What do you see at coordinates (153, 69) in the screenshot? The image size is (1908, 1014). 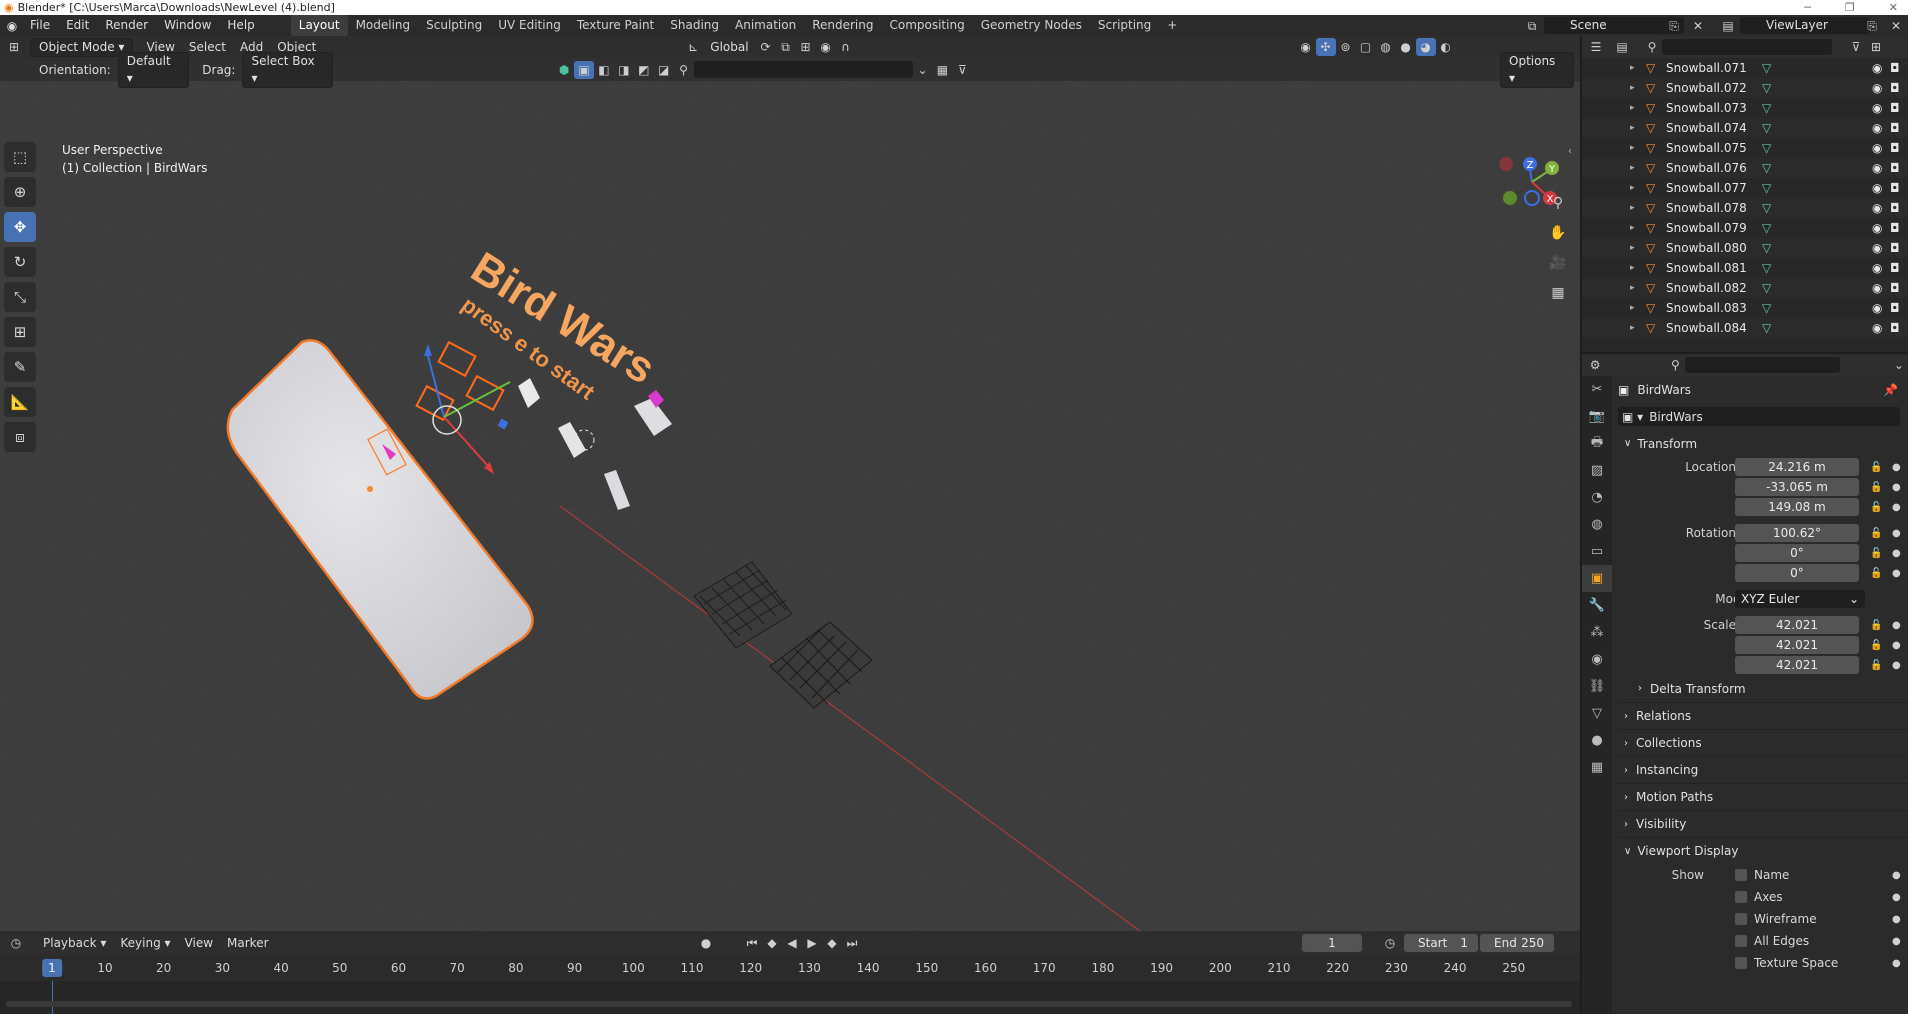 I see `orientation-dropdown: Default ▾` at bounding box center [153, 69].